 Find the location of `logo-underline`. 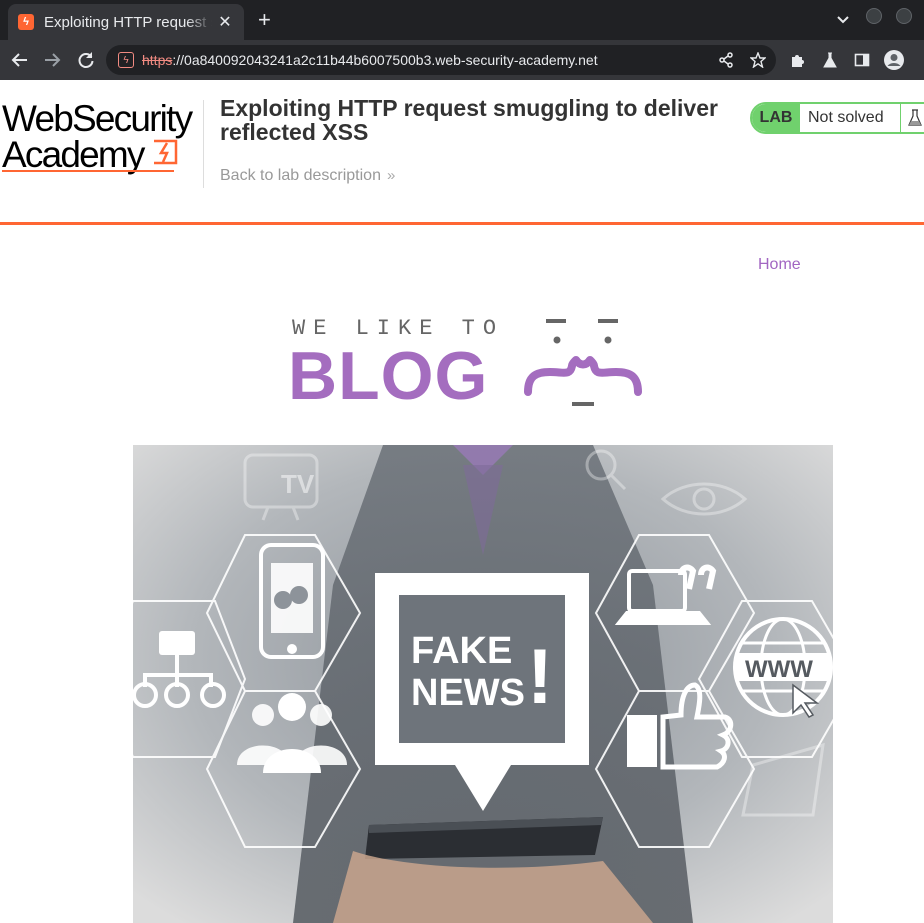

logo-underline is located at coordinates (88, 171).